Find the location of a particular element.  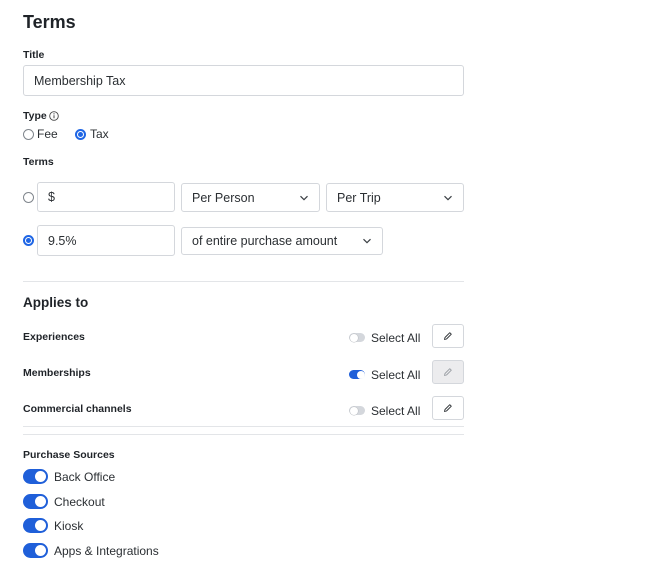

page-title: Terms is located at coordinates (49, 22).